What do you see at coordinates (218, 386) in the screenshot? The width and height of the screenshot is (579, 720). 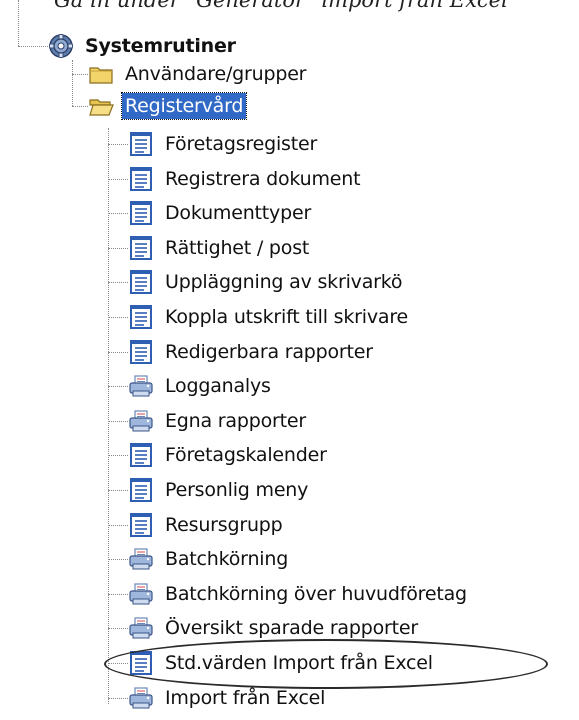 I see `tree-item-label: Logganalys` at bounding box center [218, 386].